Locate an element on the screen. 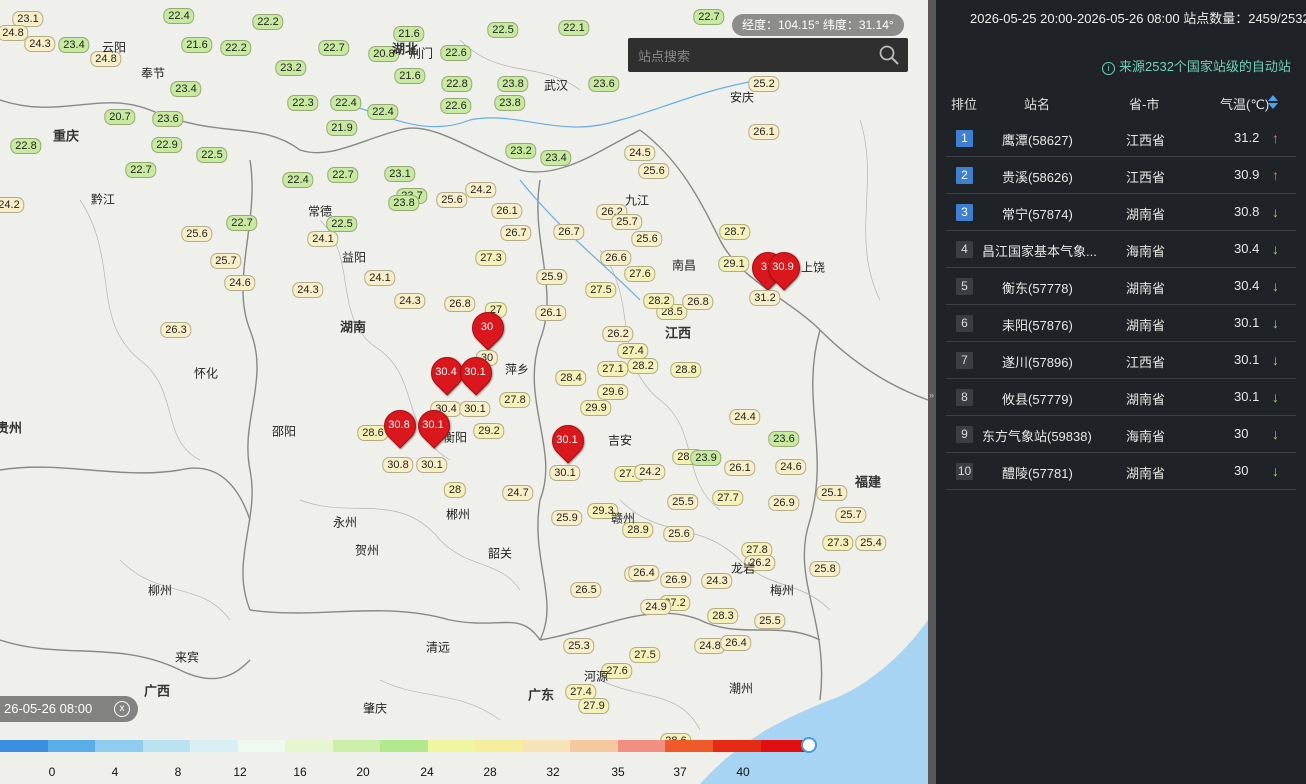 This screenshot has width=1306, height=784. station-temp-label: 26.6 is located at coordinates (616, 258).